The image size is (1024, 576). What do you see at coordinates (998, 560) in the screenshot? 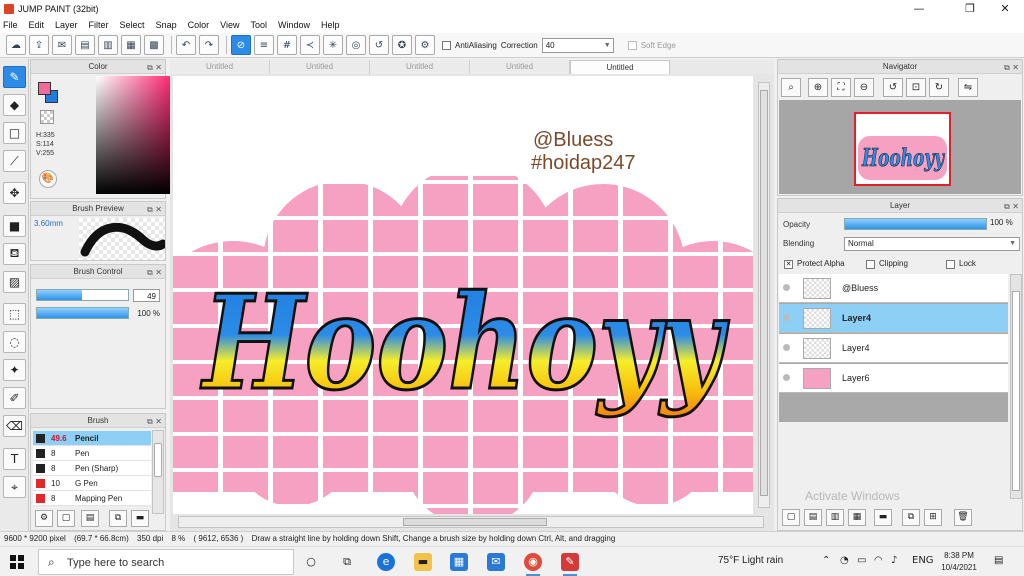
I see `notifications-icon: ▤` at bounding box center [998, 560].